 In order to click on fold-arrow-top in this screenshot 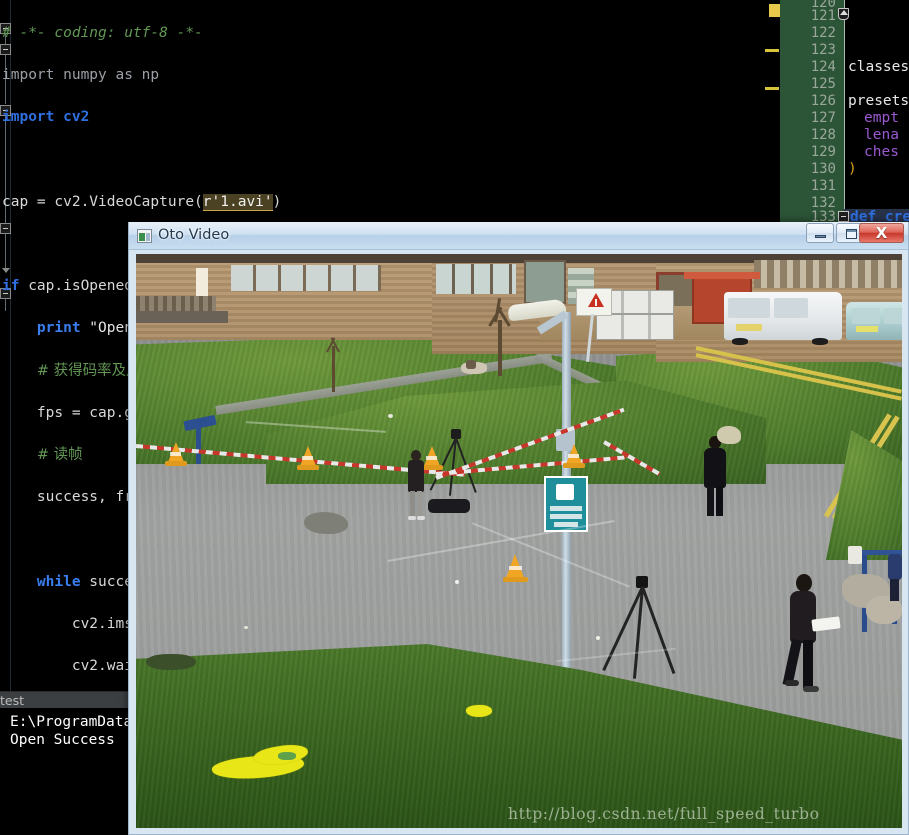, I will do `click(843, 14)`.